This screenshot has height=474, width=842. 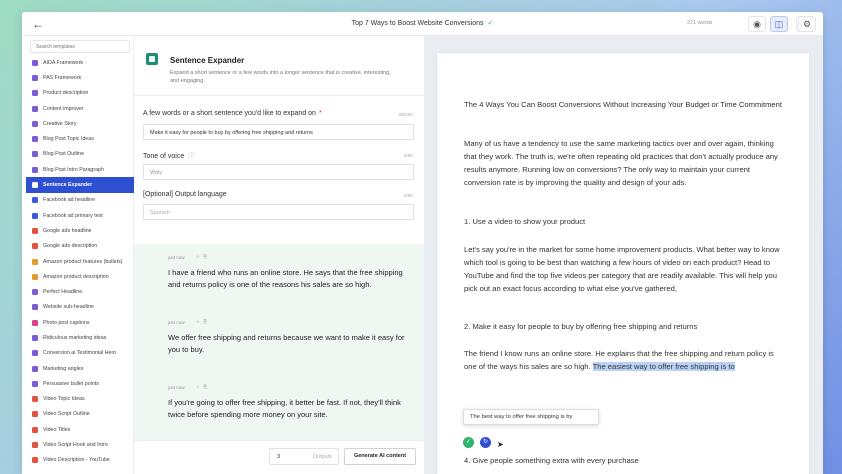 I want to click on sidebar-item: Conversion.ai Testimonial Hero, so click(x=80, y=353).